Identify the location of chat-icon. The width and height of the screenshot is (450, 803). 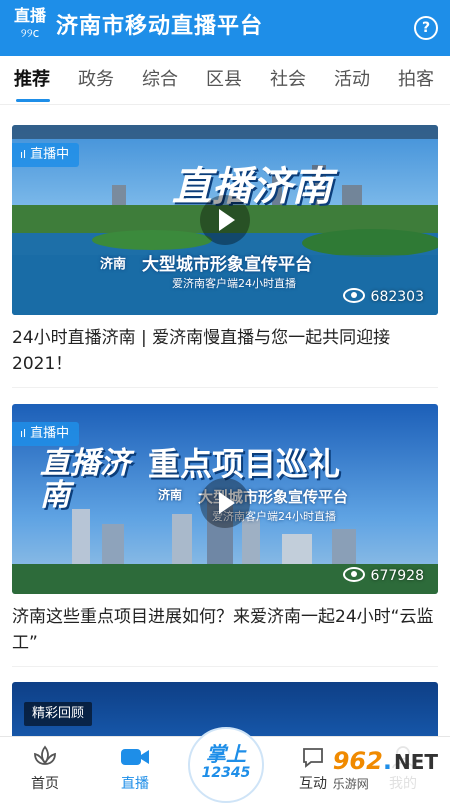
(313, 758).